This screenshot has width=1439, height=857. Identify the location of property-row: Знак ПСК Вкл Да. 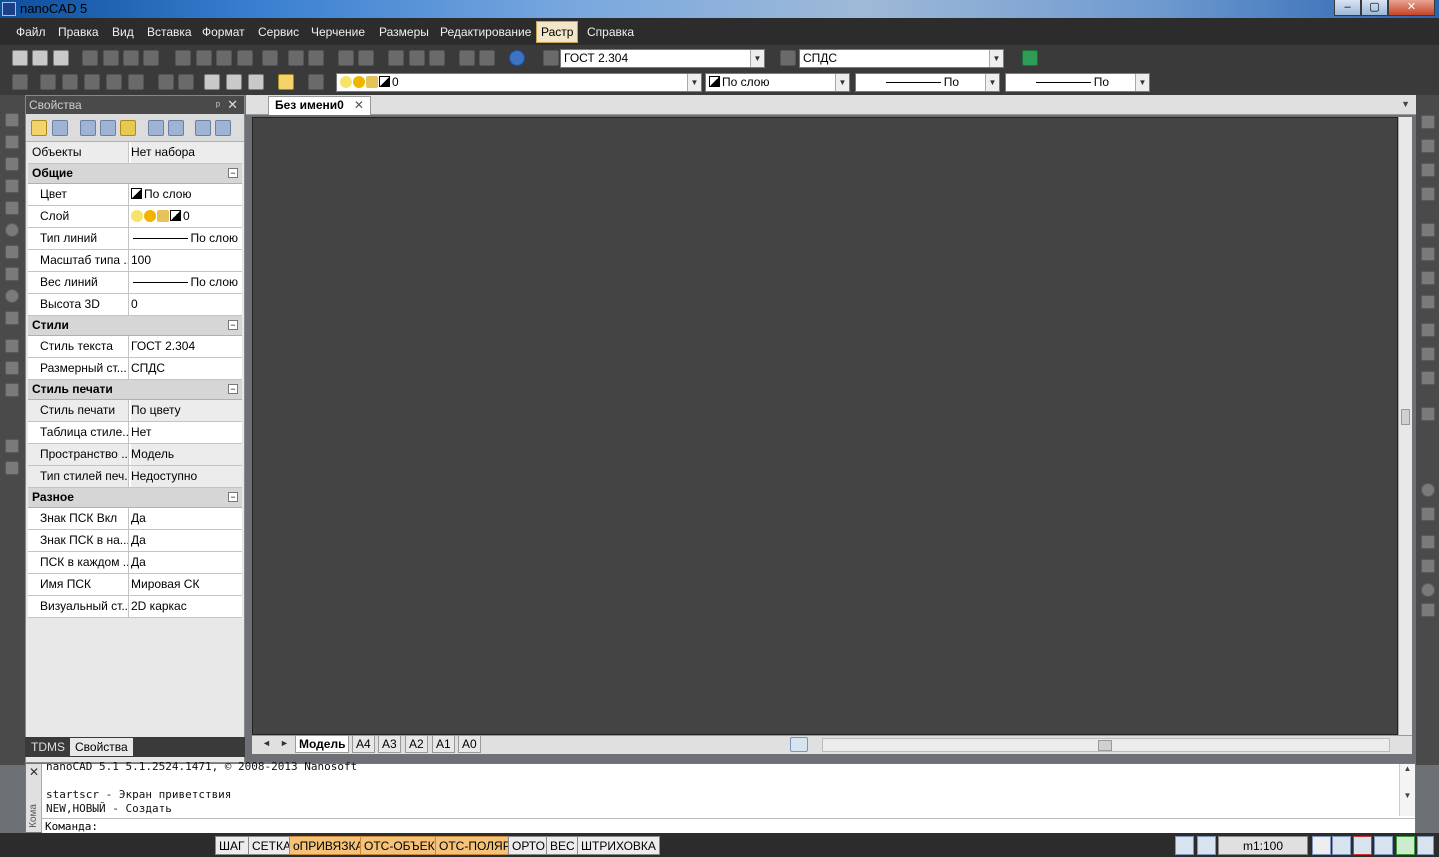
(135, 519).